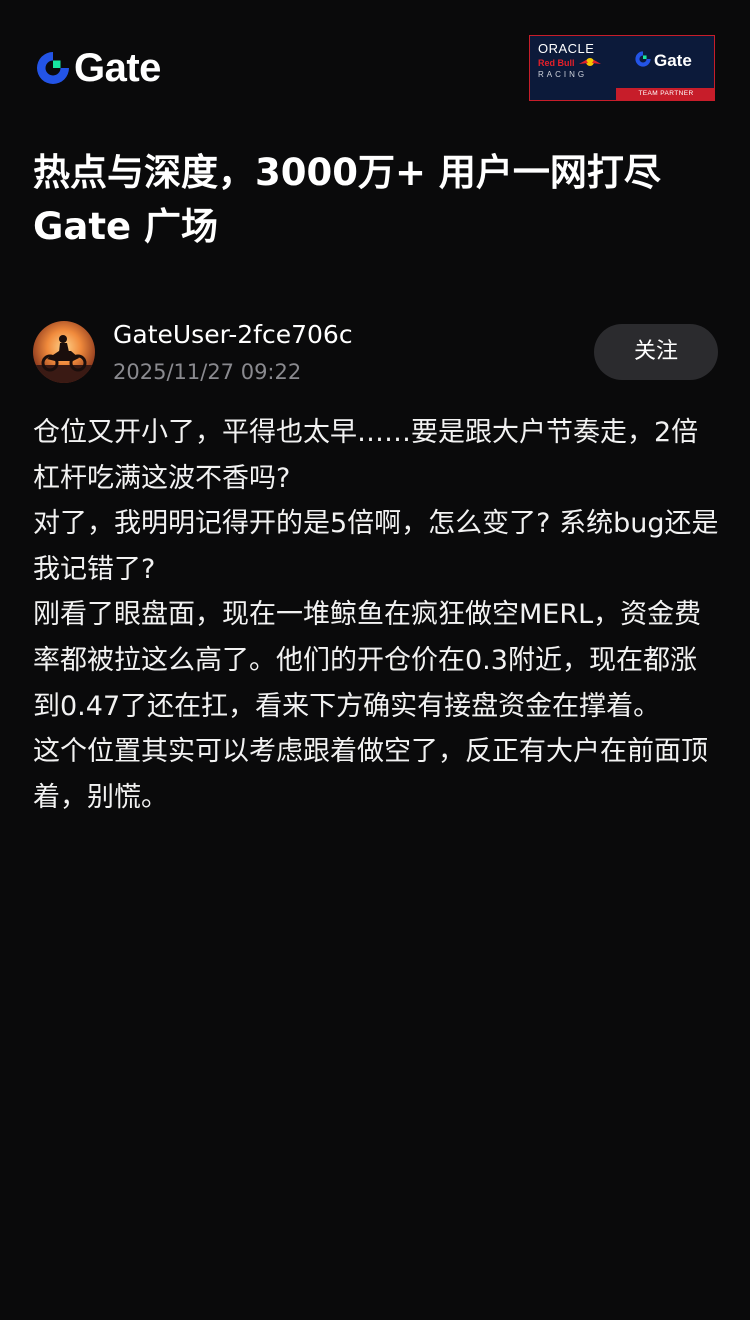 The width and height of the screenshot is (750, 1320). Describe the element at coordinates (370, 774) in the screenshot. I see `post-paragraph: 这个位置其实可以考虑跟着做空了，反正有大户在前面顶着，别慌。` at that location.